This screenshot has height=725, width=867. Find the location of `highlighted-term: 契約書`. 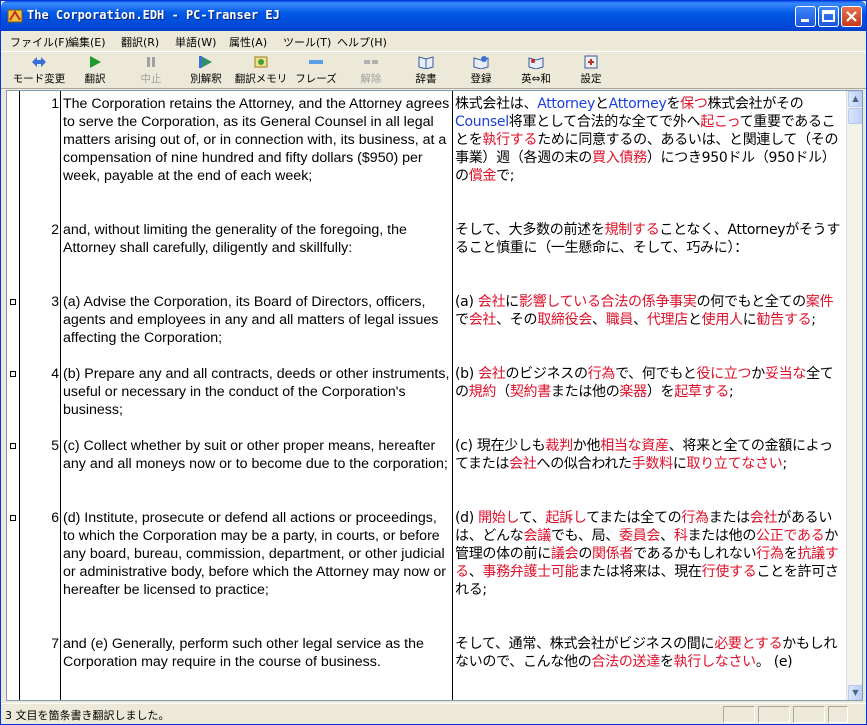

highlighted-term: 契約書 is located at coordinates (530, 392).